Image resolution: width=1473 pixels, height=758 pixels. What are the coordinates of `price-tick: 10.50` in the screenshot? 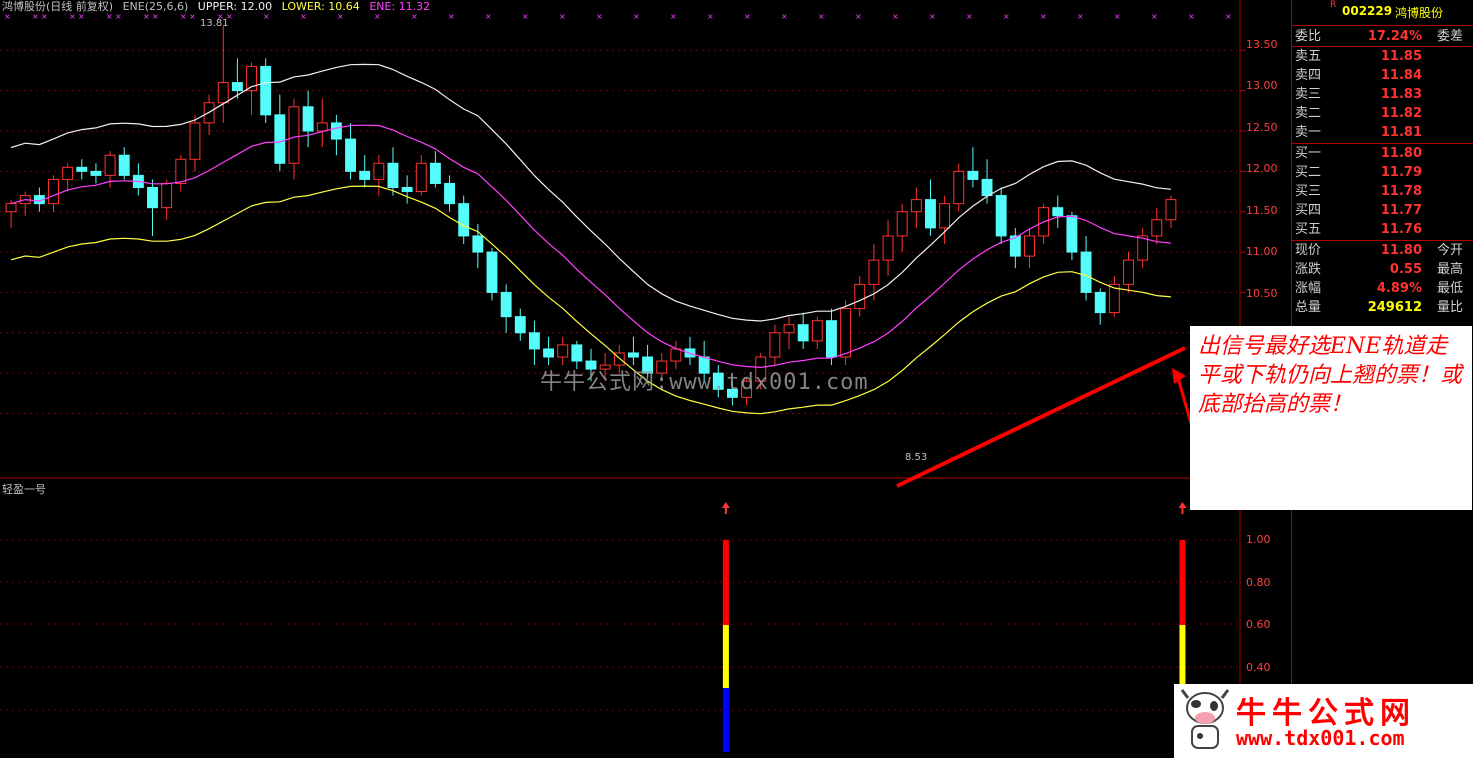 It's located at (1262, 293).